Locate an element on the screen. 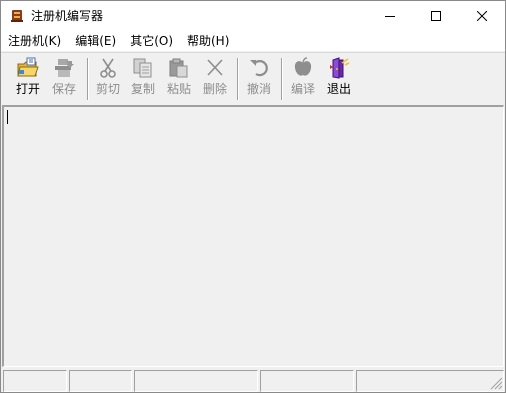  title-bar: 注册机编写器 is located at coordinates (253, 16).